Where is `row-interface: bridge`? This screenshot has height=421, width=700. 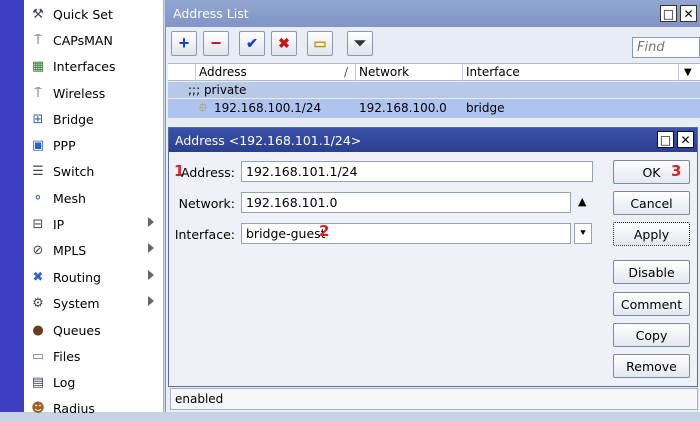 row-interface: bridge is located at coordinates (485, 108).